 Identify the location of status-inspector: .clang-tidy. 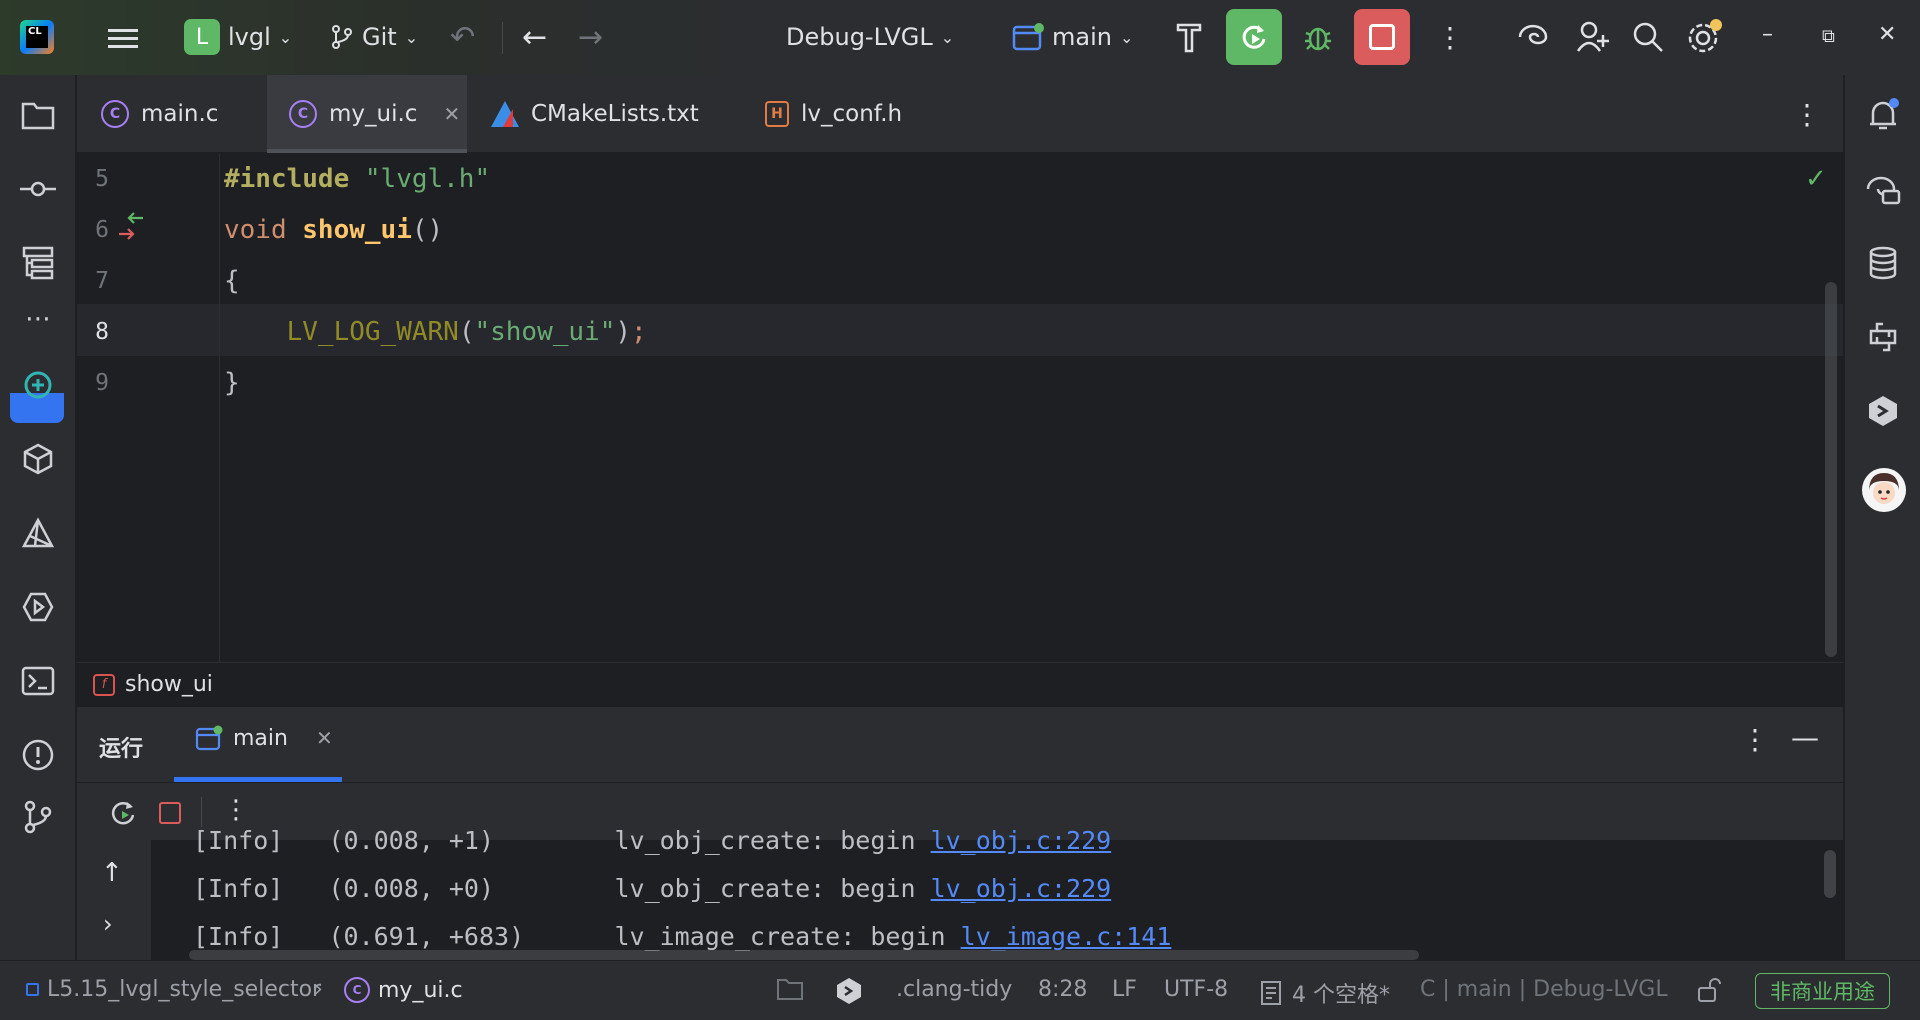
(954, 989).